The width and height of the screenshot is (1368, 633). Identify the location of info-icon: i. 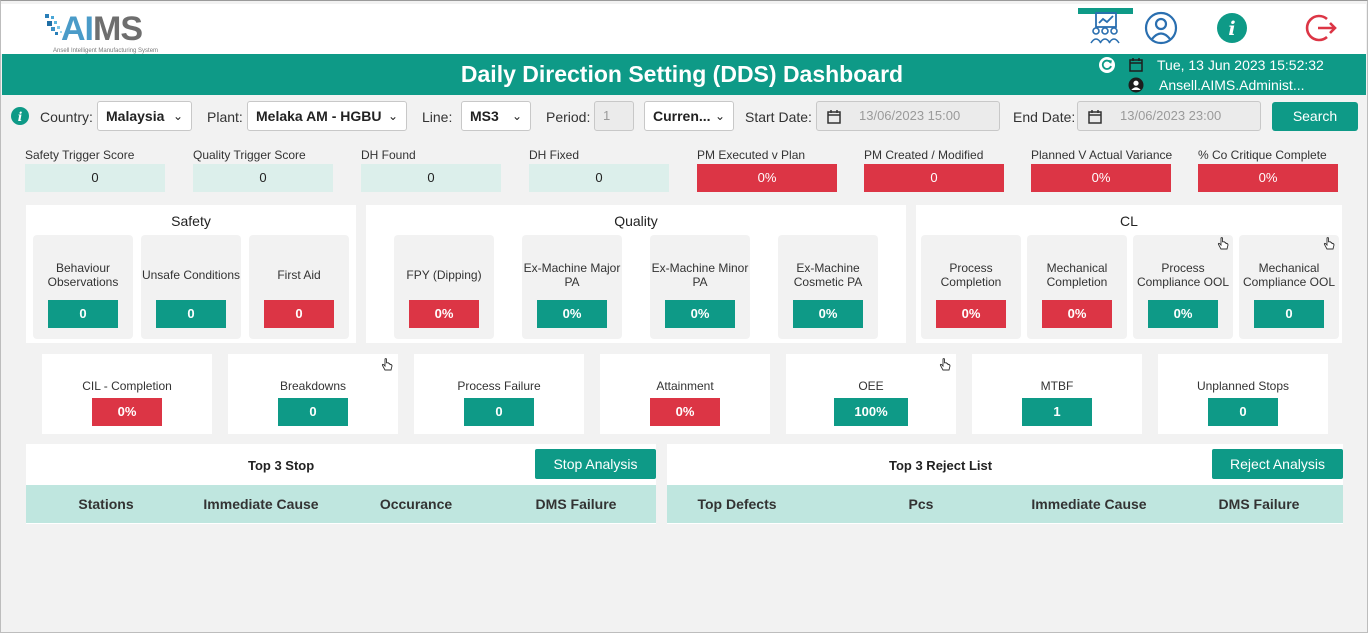
(1232, 28).